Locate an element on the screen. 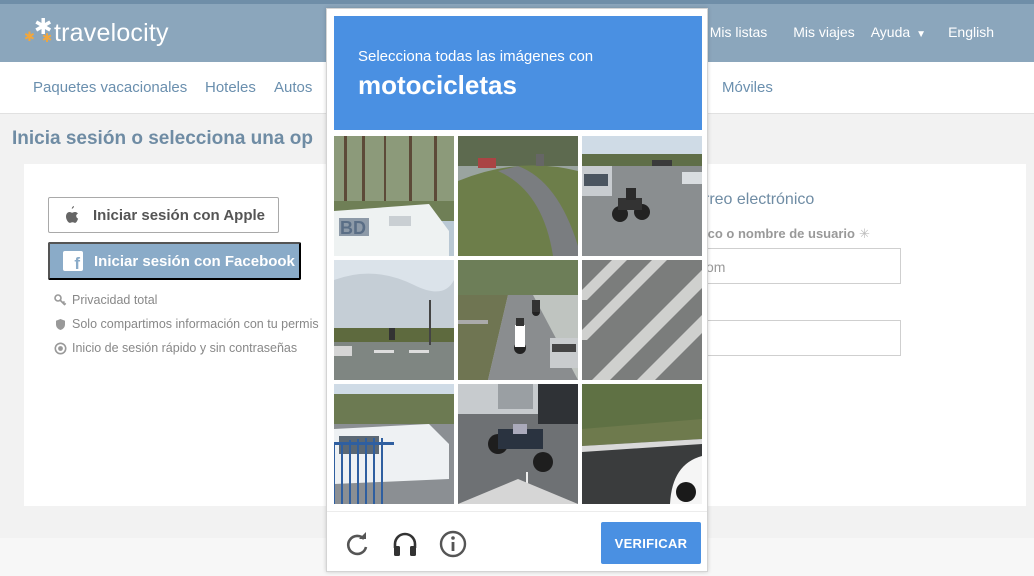 The width and height of the screenshot is (1034, 576). tile-image: BD is located at coordinates (394, 196).